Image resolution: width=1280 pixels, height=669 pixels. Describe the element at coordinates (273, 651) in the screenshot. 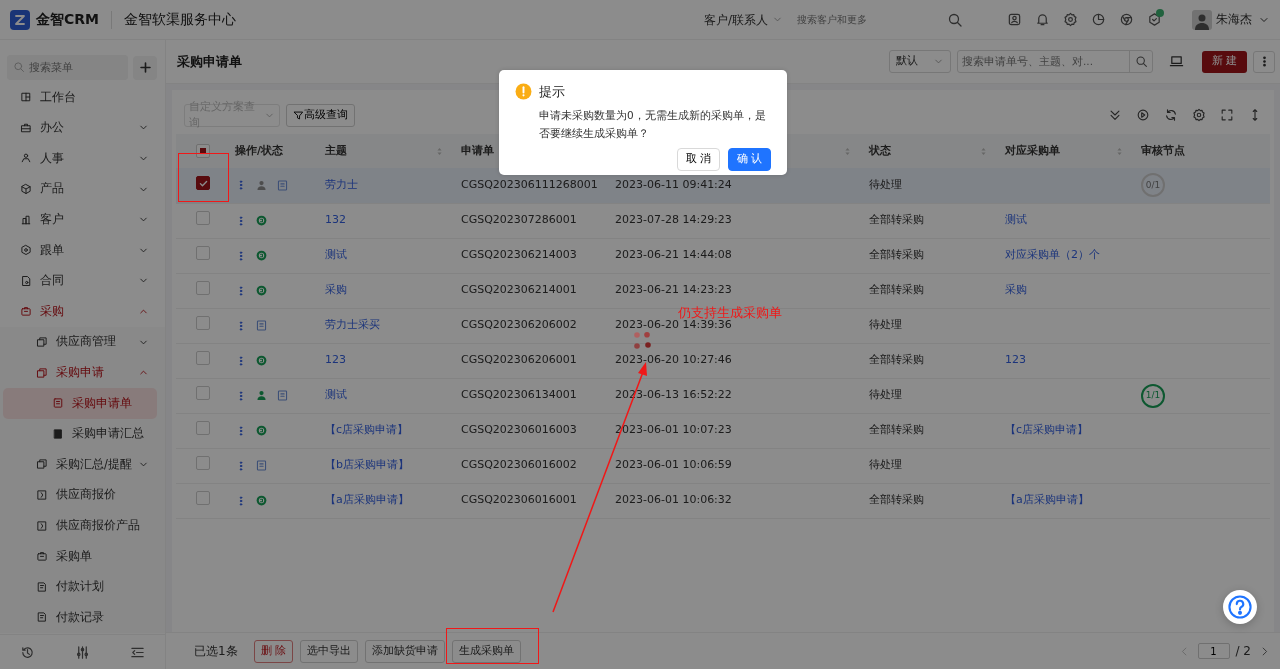

I see `delete-button: 删 除` at that location.